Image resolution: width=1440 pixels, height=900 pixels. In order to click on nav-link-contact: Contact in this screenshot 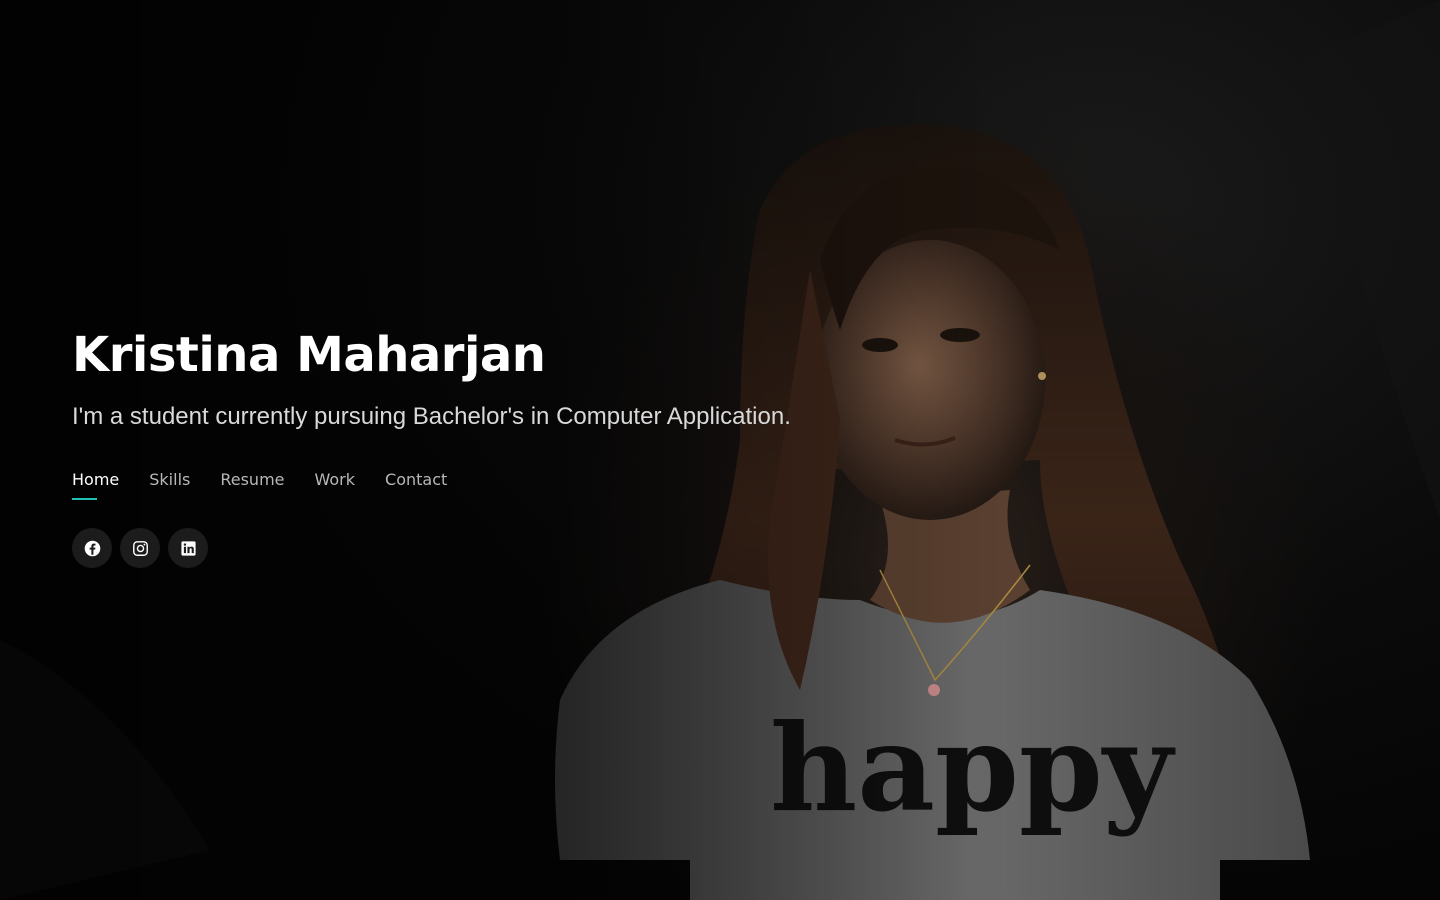, I will do `click(416, 483)`.